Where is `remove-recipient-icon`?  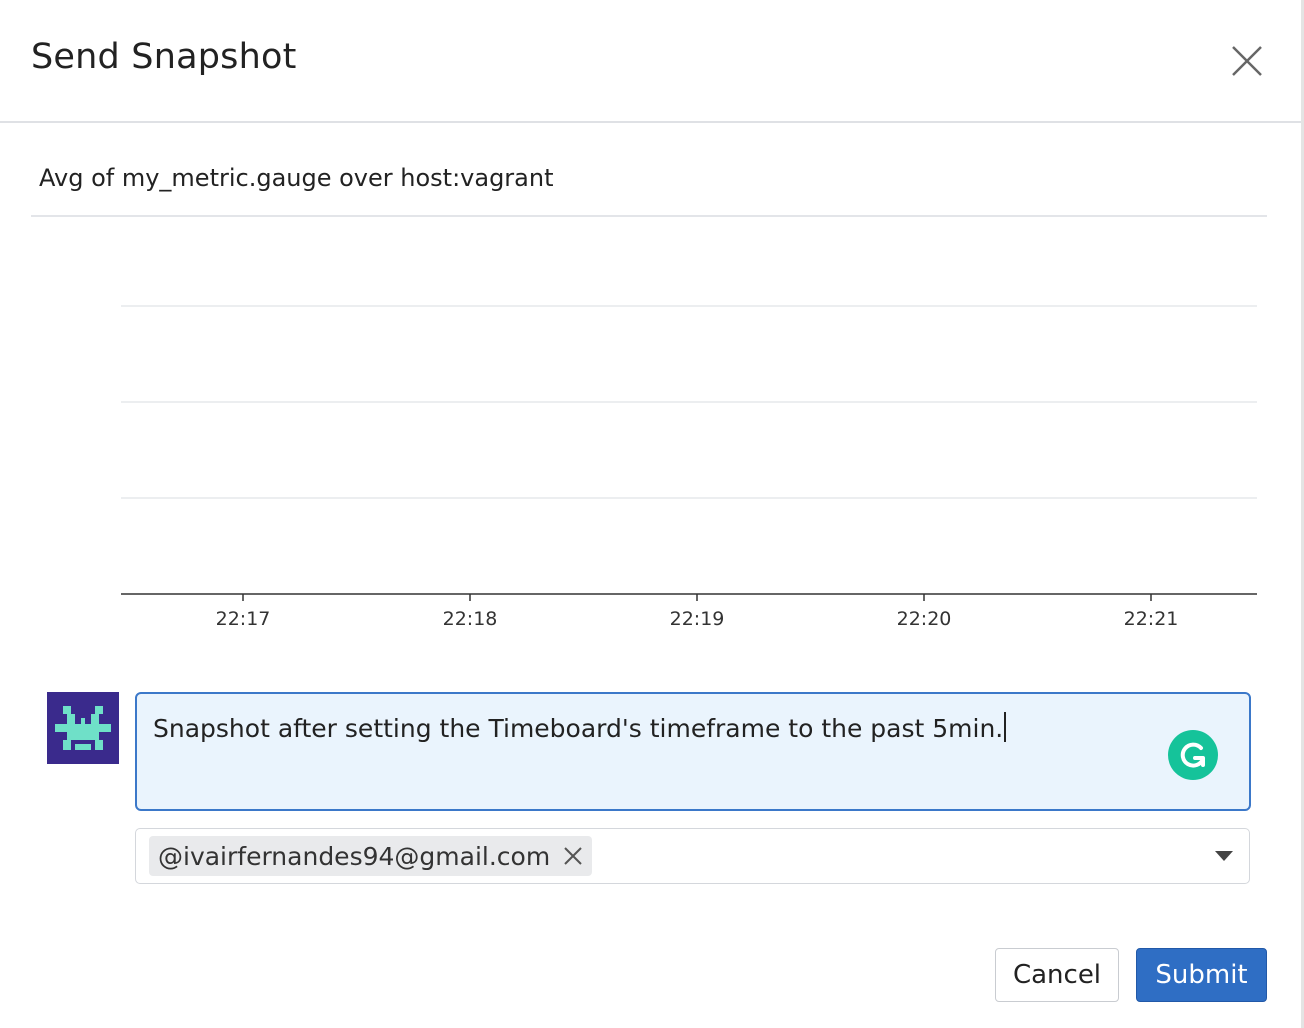
remove-recipient-icon is located at coordinates (573, 856).